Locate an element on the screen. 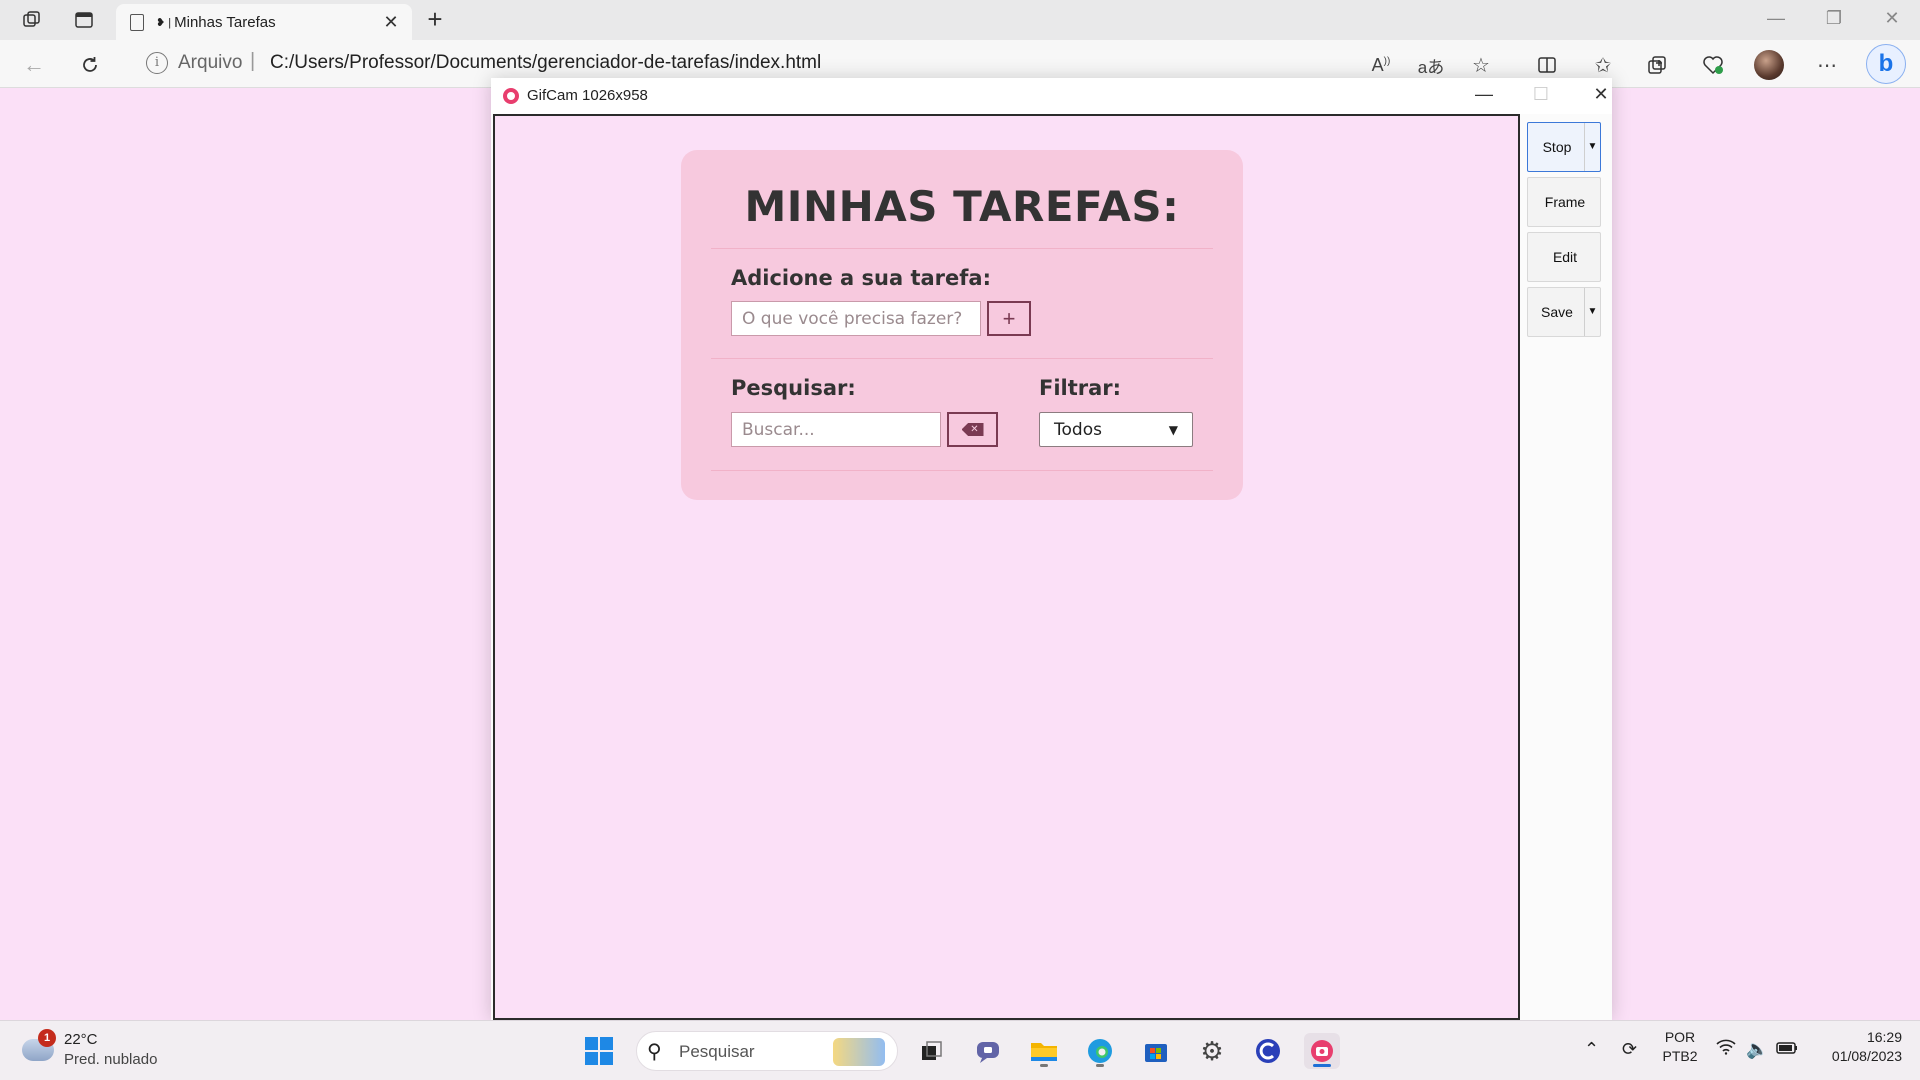  page-title: MINHAS TAREFAS: is located at coordinates (962, 206).